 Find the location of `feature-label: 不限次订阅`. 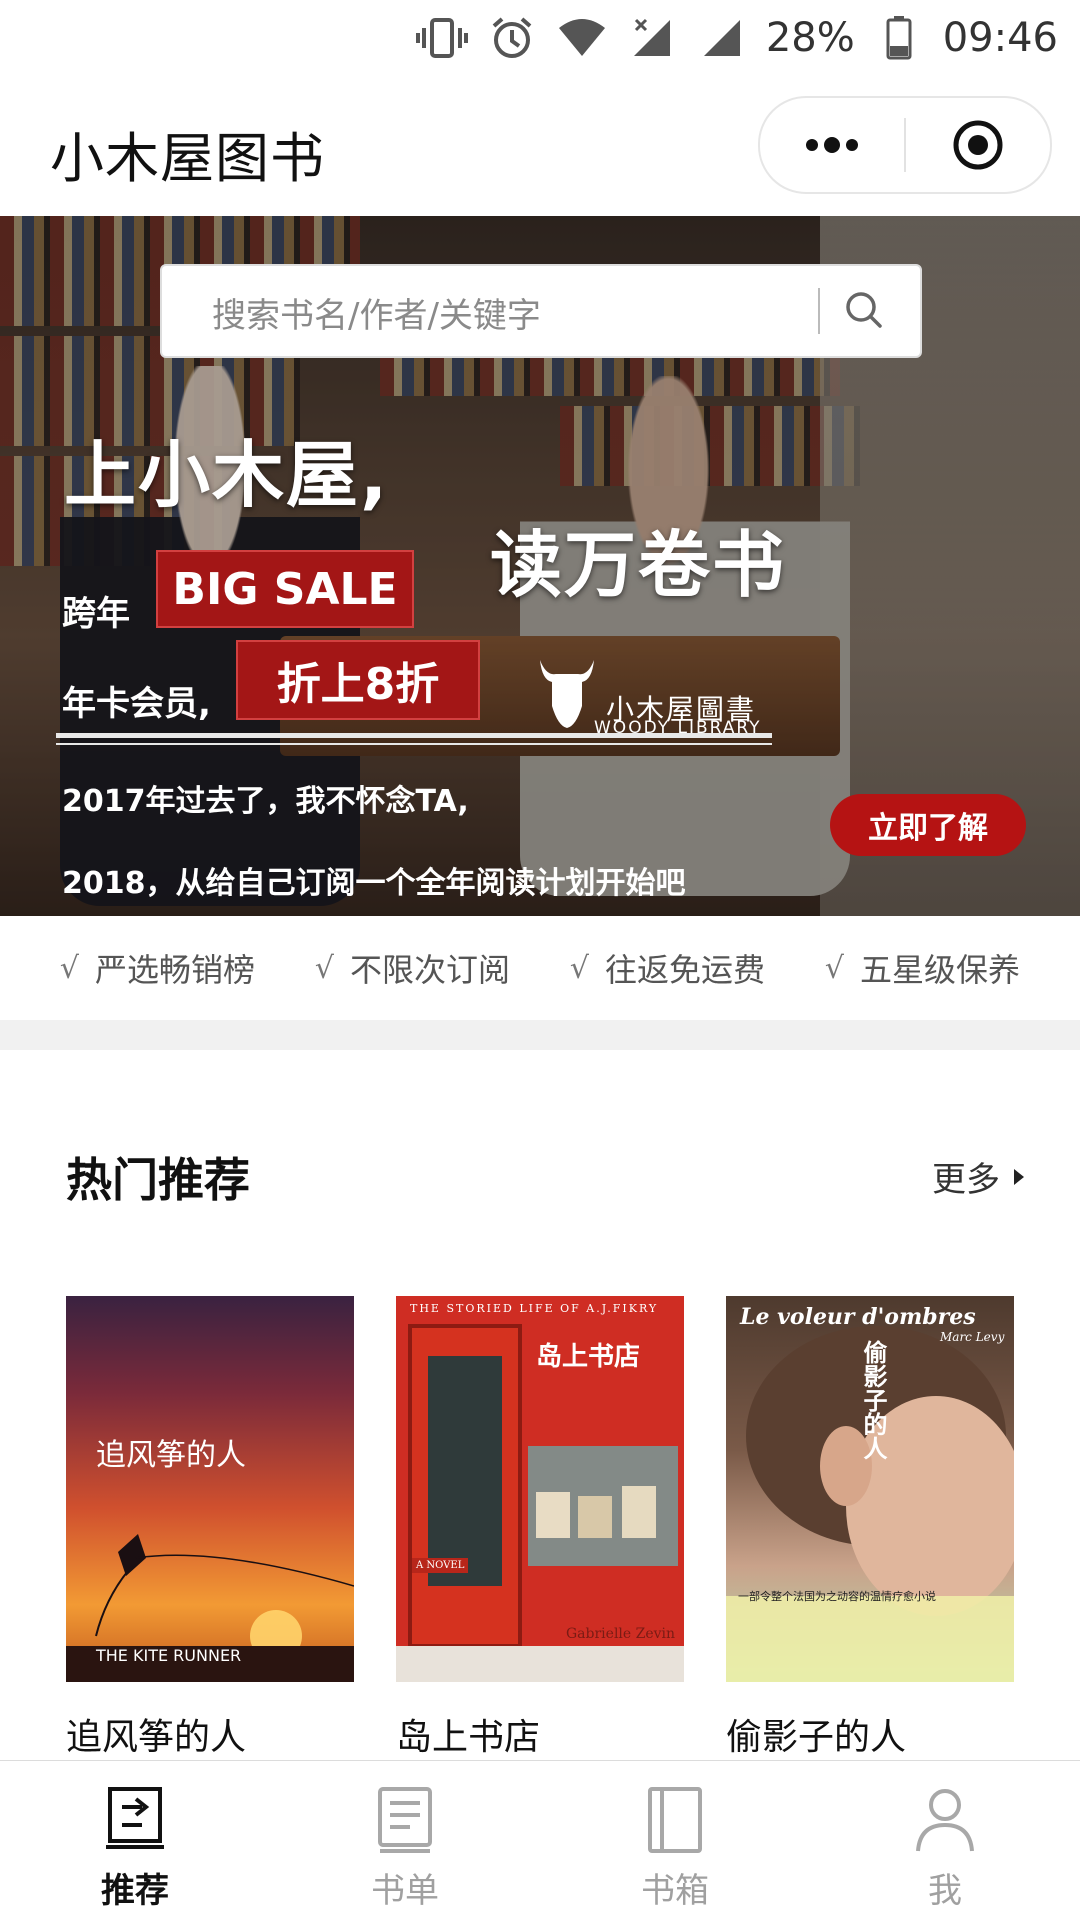

feature-label: 不限次订阅 is located at coordinates (430, 970).